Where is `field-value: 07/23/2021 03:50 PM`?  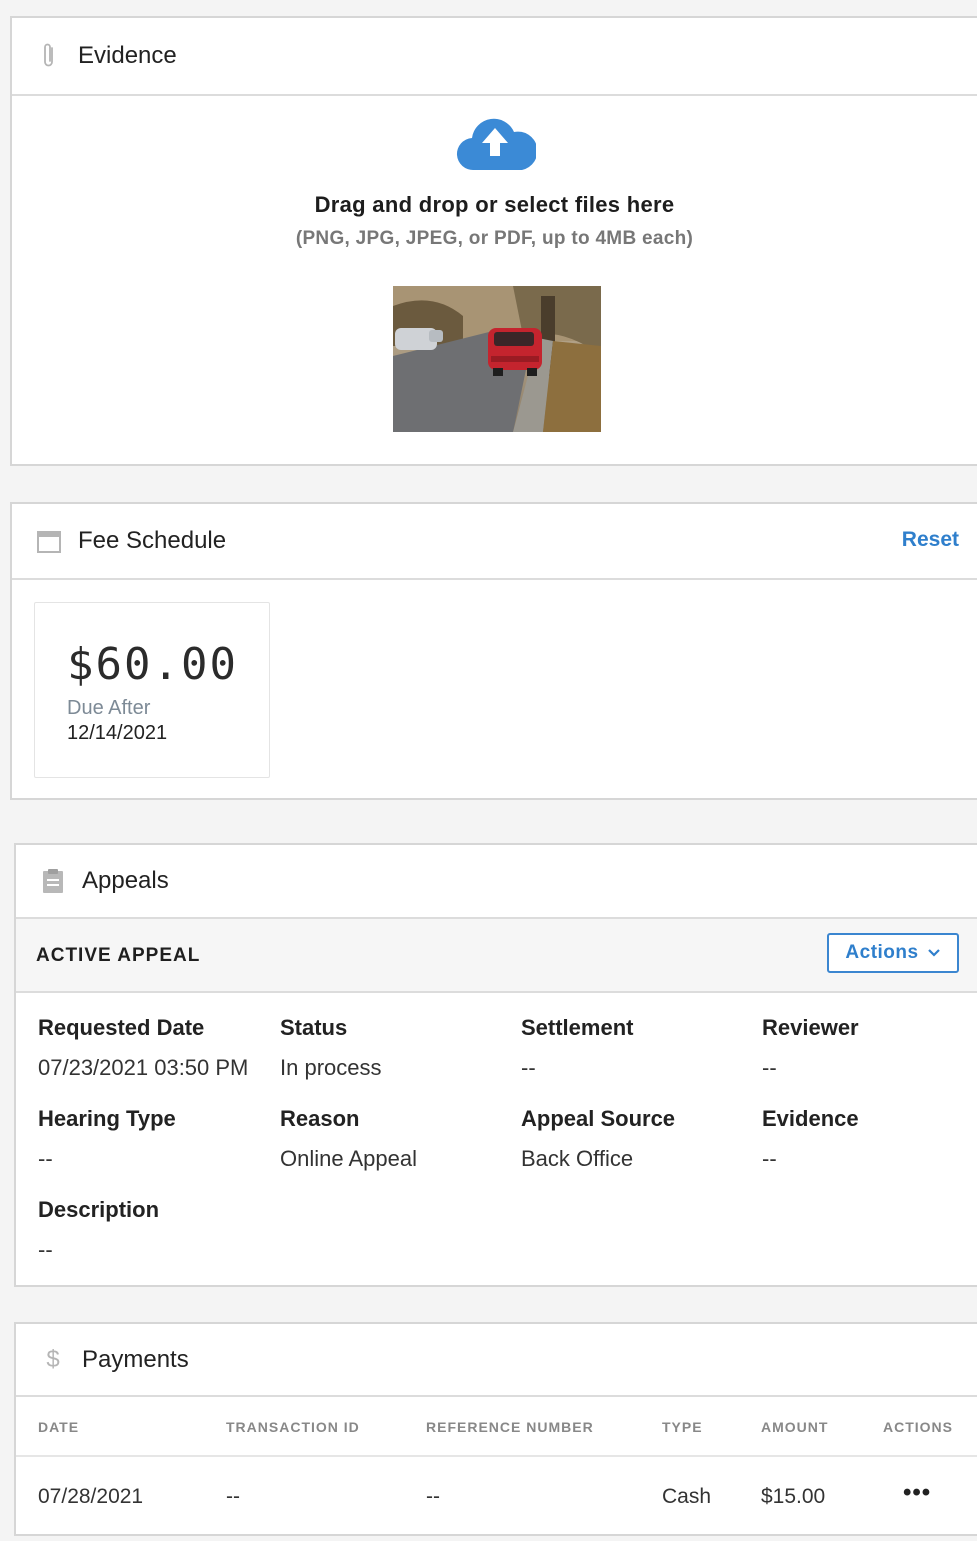 field-value: 07/23/2021 03:50 PM is located at coordinates (143, 1067).